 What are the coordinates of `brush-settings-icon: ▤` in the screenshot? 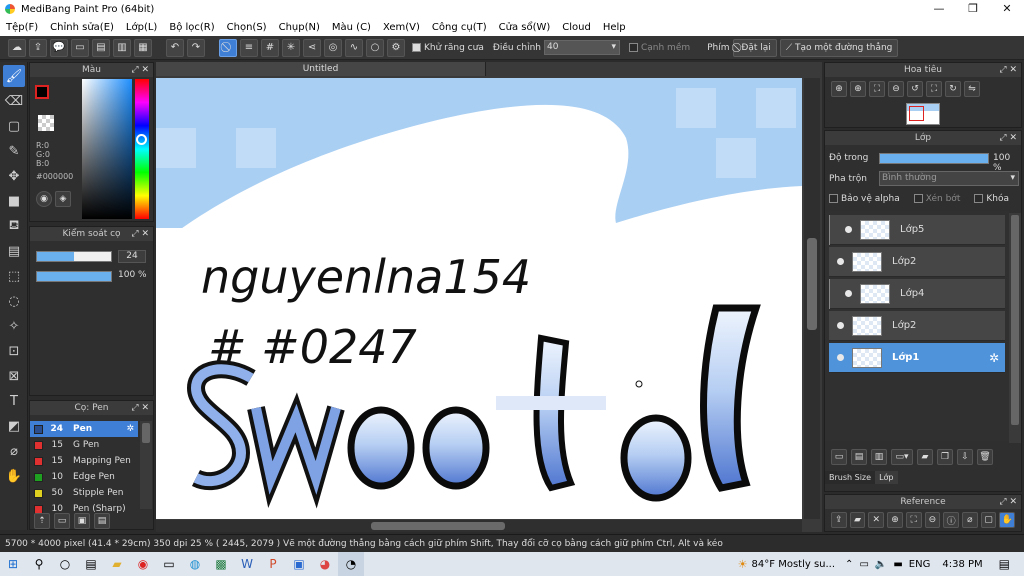 It's located at (102, 521).